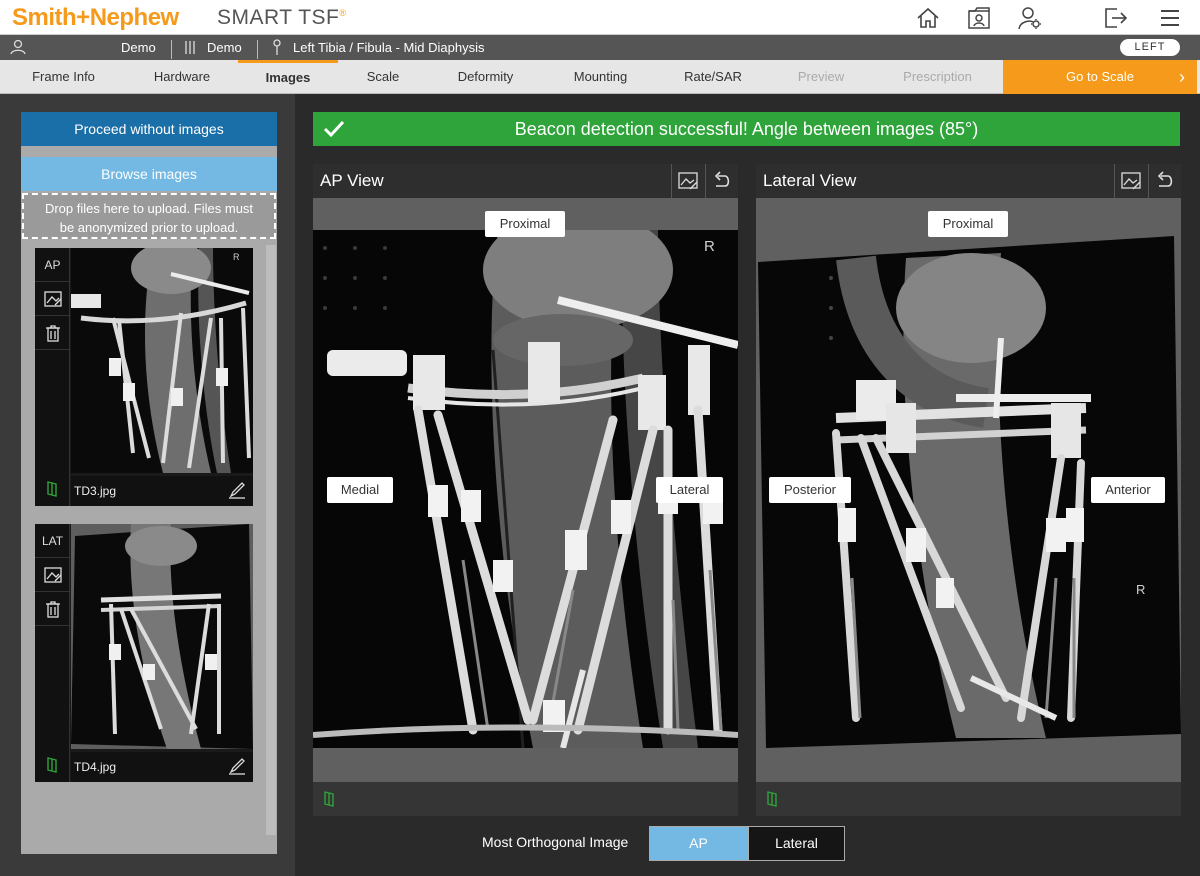  Describe the element at coordinates (968, 799) in the screenshot. I see `lateral-view-footer` at that location.